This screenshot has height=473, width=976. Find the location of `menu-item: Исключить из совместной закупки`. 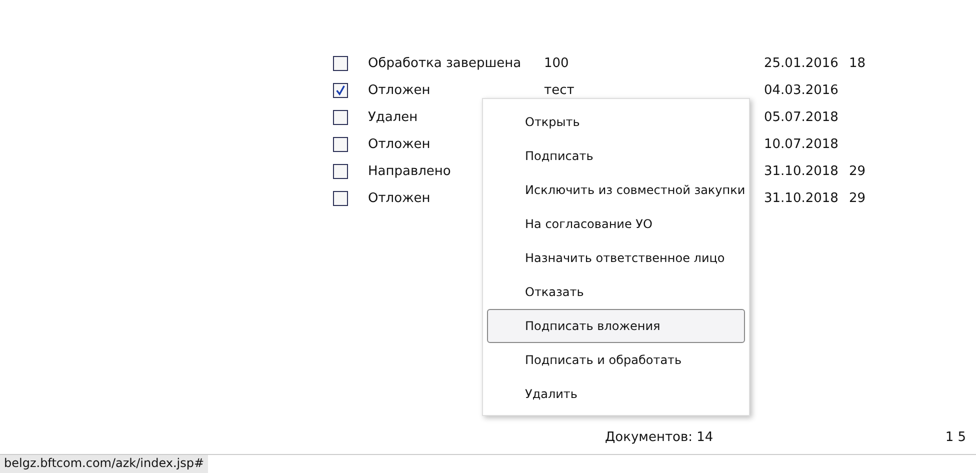

menu-item: Исключить из совместной закупки is located at coordinates (616, 190).